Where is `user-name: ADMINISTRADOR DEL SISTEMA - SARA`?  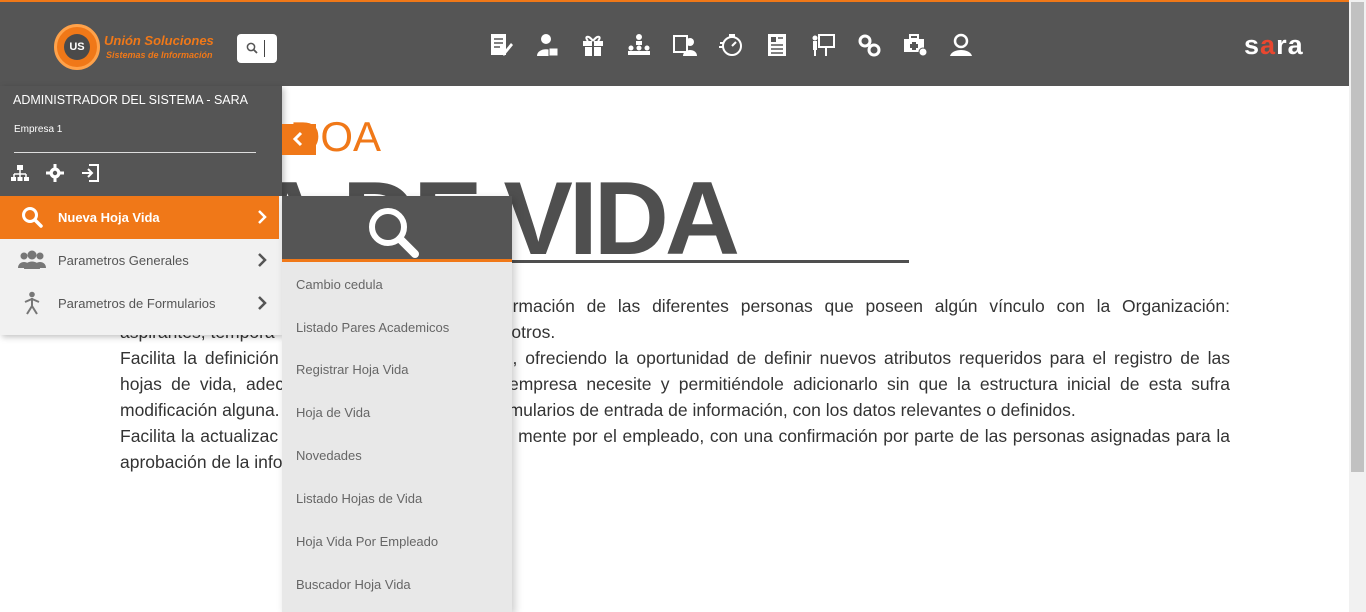
user-name: ADMINISTRADOR DEL SISTEMA - SARA is located at coordinates (130, 100).